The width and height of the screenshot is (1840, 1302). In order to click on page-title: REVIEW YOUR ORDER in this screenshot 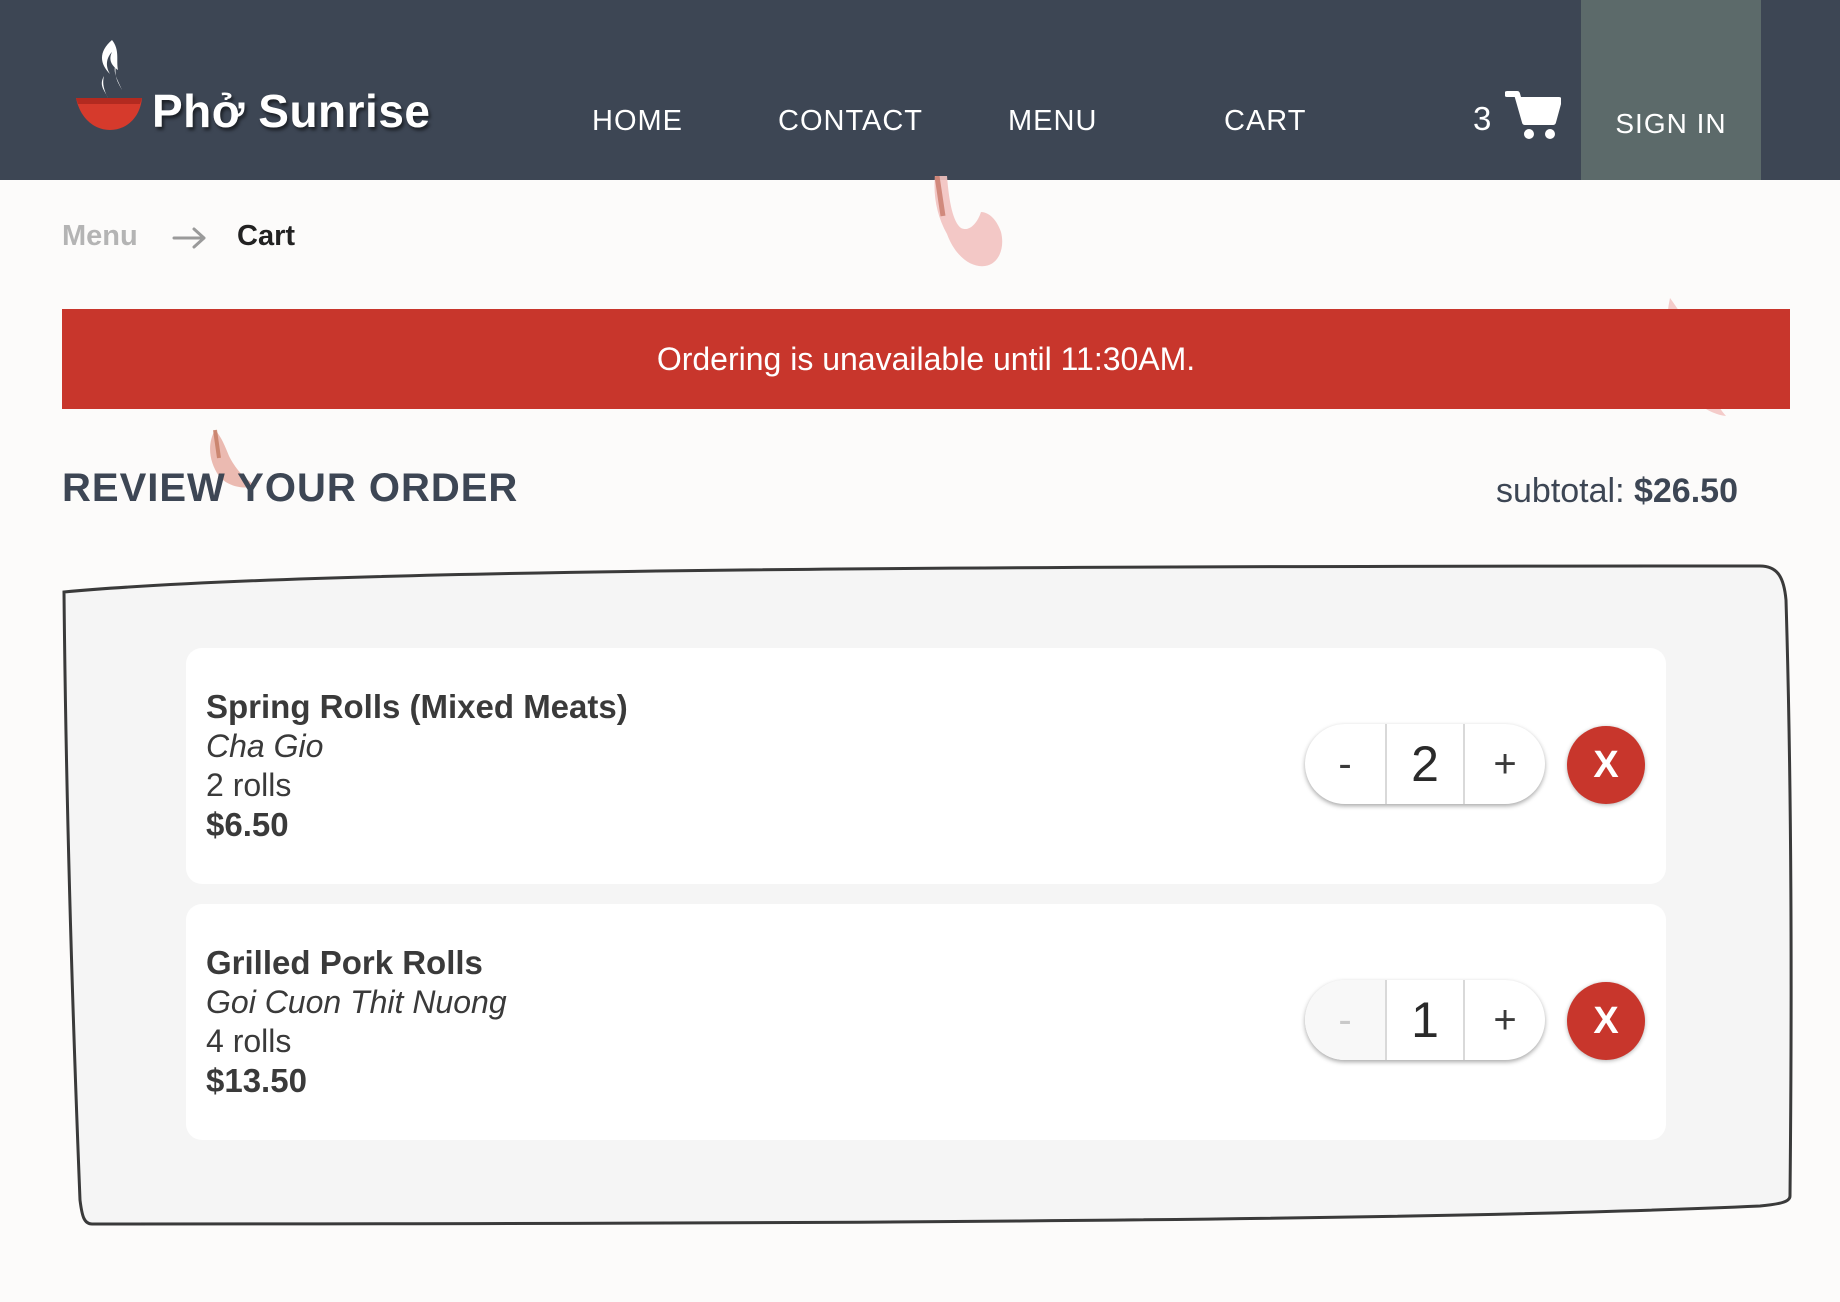, I will do `click(290, 488)`.